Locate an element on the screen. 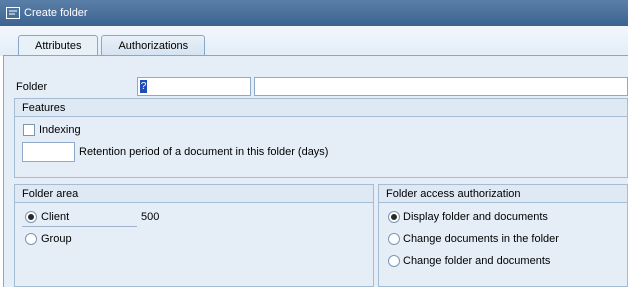  client-radio-label: Client is located at coordinates (55, 217).